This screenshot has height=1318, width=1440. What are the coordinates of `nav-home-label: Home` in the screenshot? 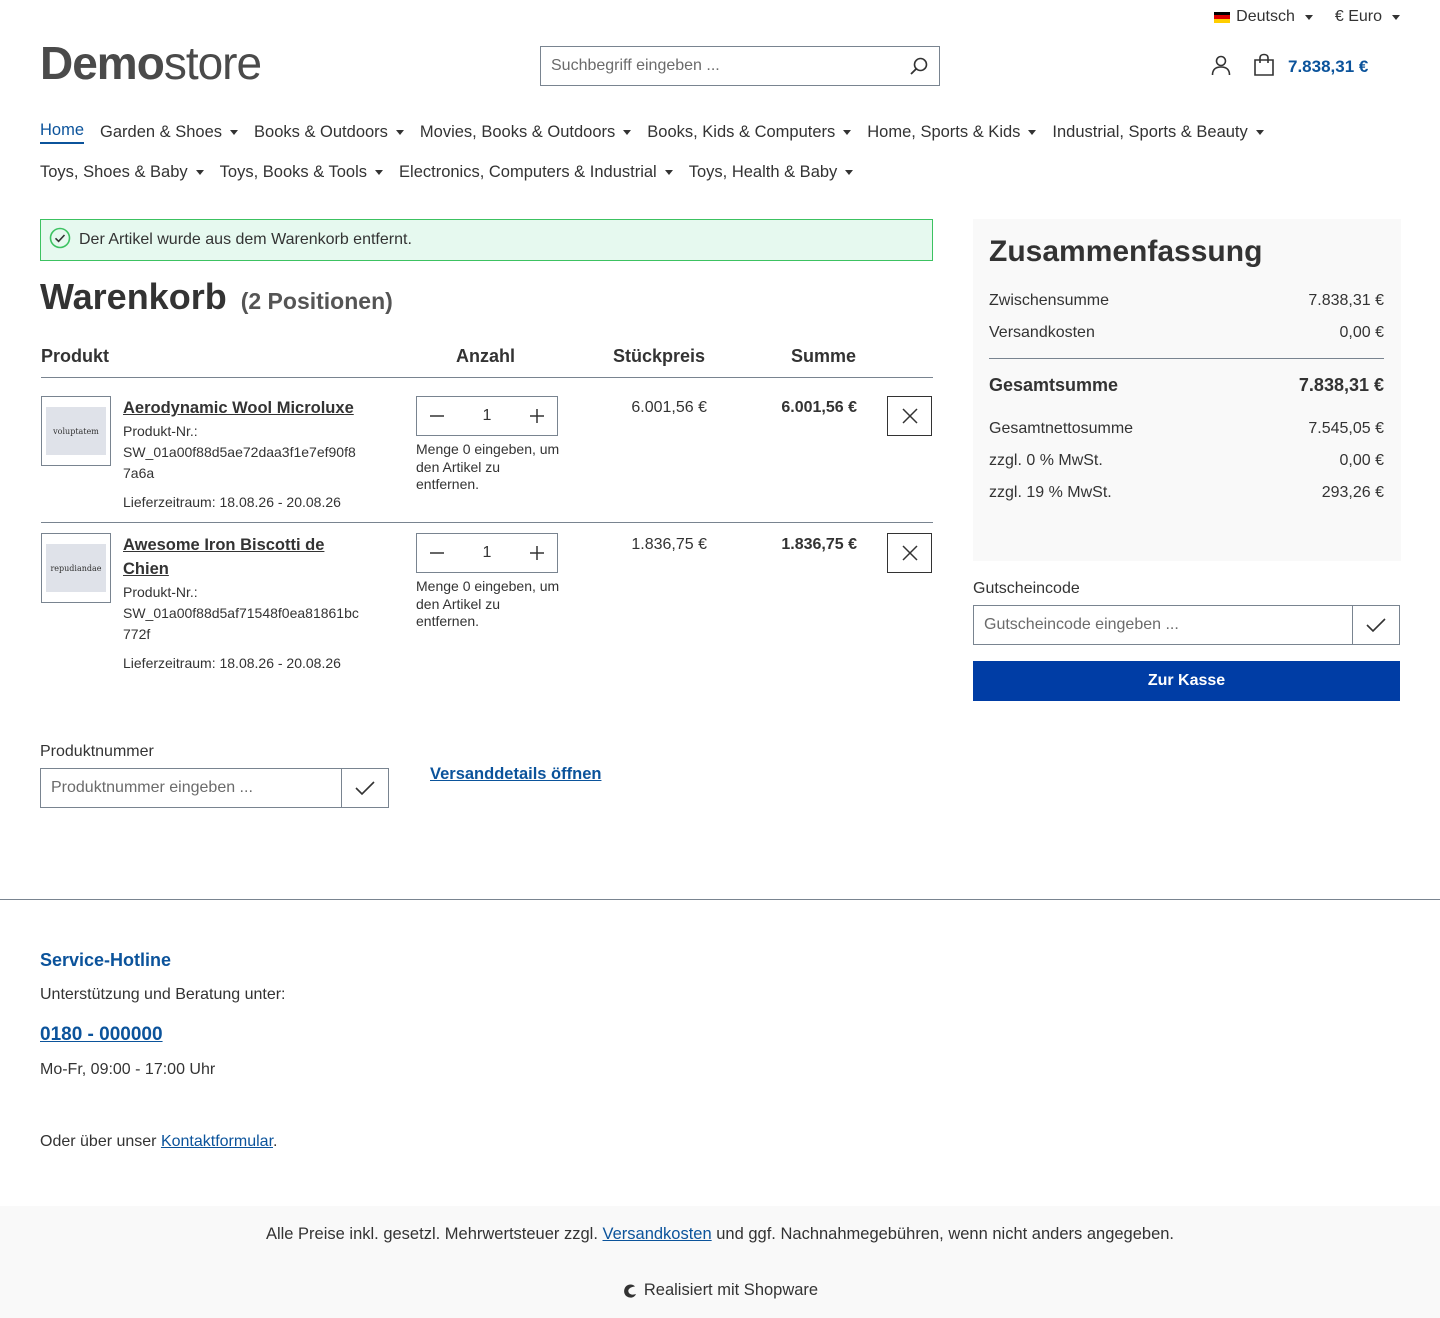 It's located at (62, 132).